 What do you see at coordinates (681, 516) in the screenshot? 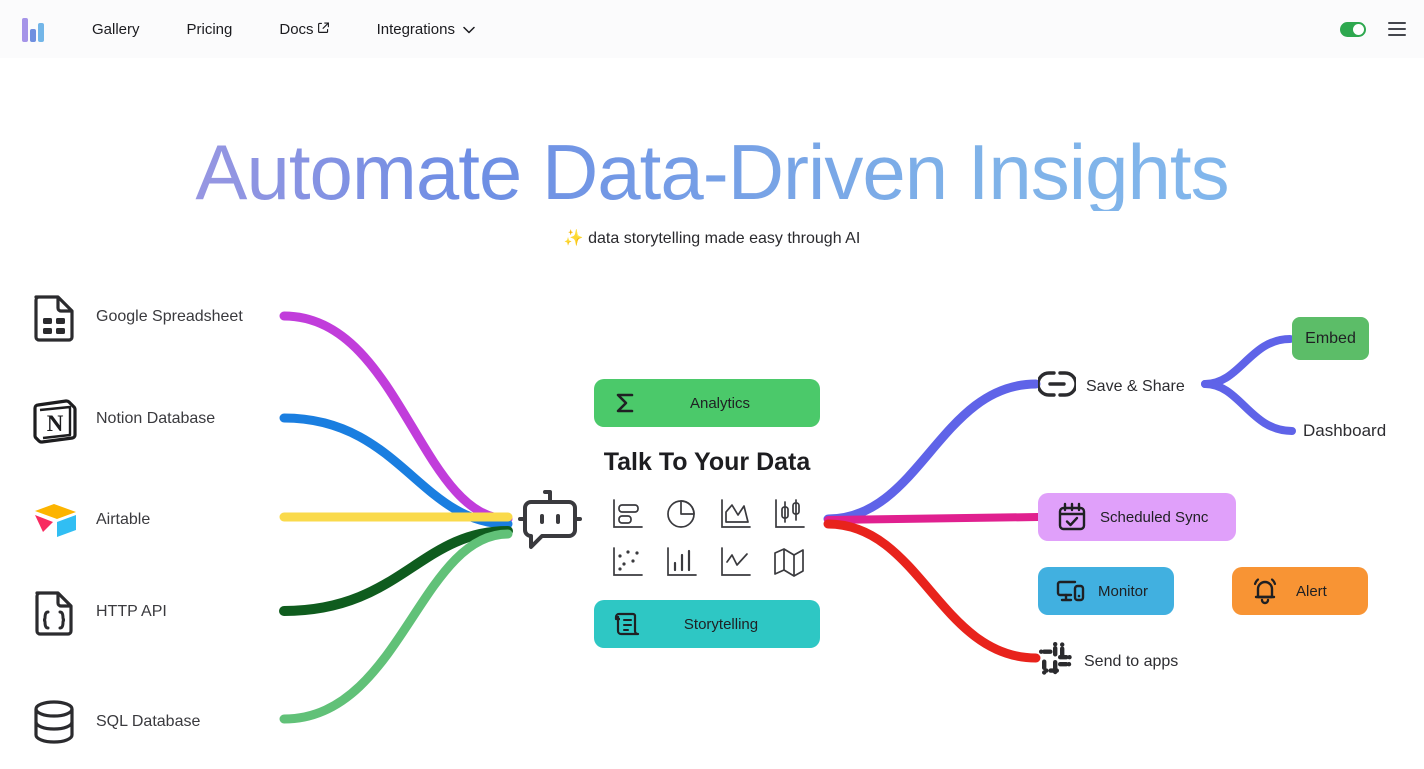
I see `pie-chart-icon` at bounding box center [681, 516].